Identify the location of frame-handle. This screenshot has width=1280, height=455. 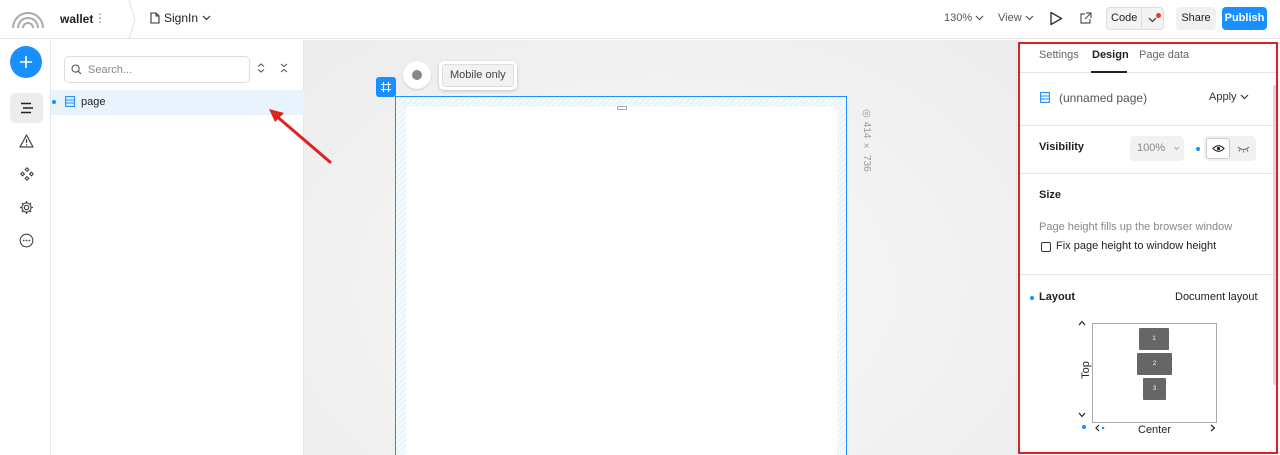
(386, 87).